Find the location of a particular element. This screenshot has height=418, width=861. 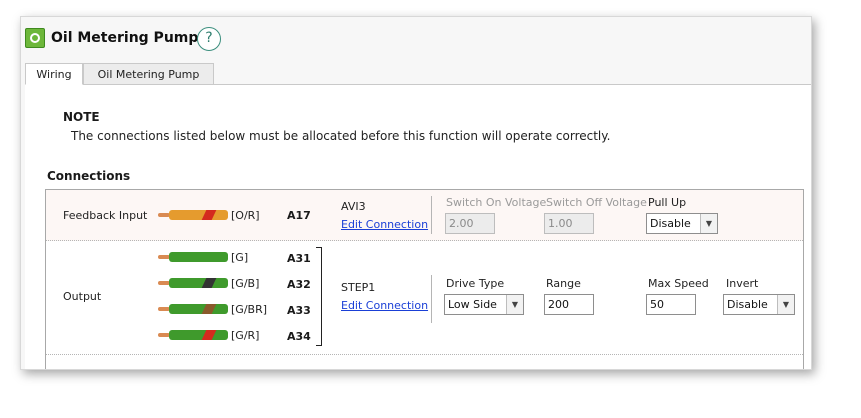

note-heading: NOTE is located at coordinates (81, 117).